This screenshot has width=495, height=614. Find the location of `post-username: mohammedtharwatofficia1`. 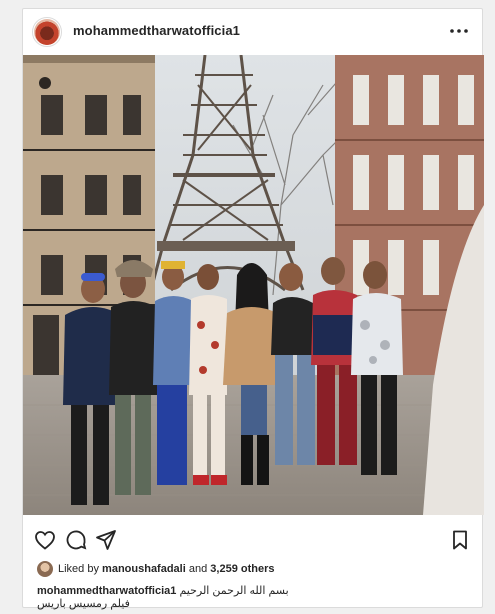

post-username: mohammedtharwatofficia1 is located at coordinates (156, 30).